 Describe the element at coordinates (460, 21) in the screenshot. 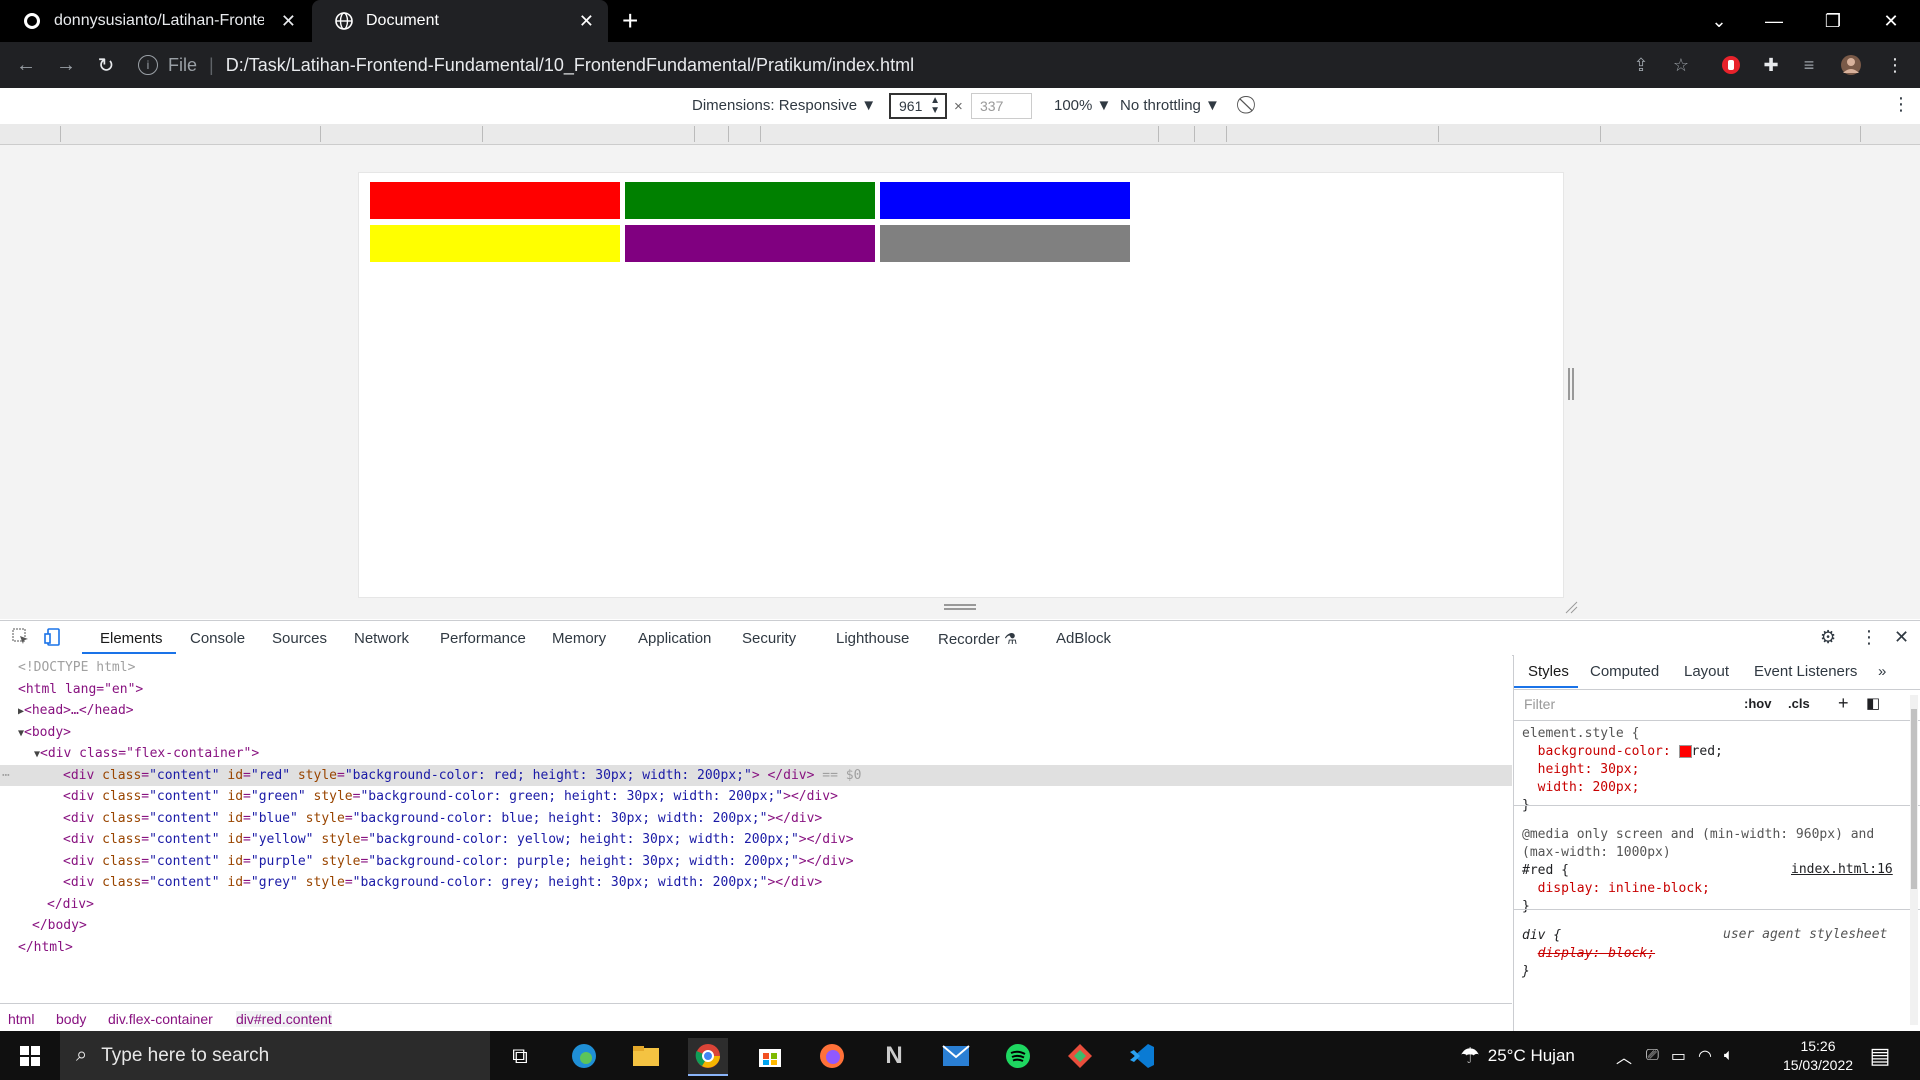

I see `tab-document: Document ✕` at that location.